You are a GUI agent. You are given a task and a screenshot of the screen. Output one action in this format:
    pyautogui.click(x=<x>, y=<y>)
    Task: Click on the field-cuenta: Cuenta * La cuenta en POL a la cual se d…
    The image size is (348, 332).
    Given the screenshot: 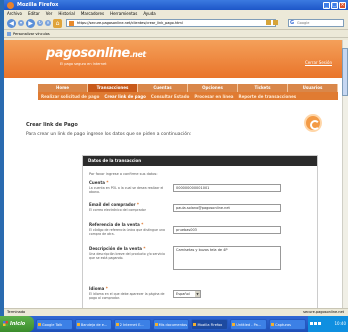 What is the action you would take?
    pyautogui.click(x=201, y=187)
    